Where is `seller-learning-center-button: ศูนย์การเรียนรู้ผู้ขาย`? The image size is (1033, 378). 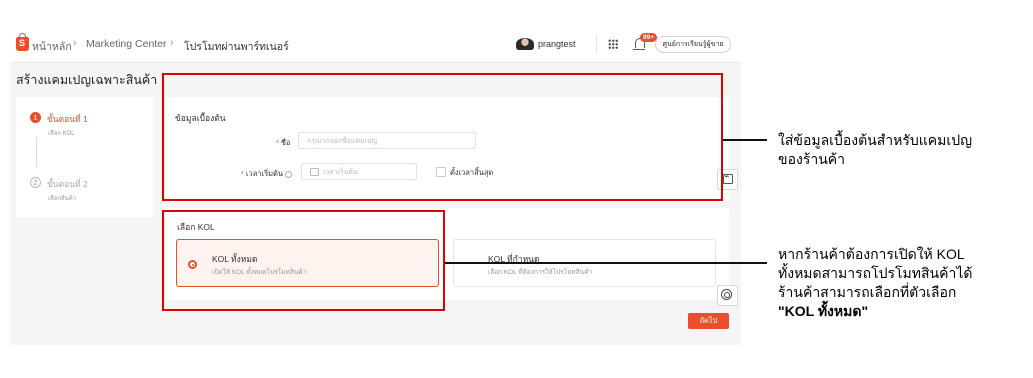 seller-learning-center-button: ศูนย์การเรียนรู้ผู้ขาย is located at coordinates (693, 44).